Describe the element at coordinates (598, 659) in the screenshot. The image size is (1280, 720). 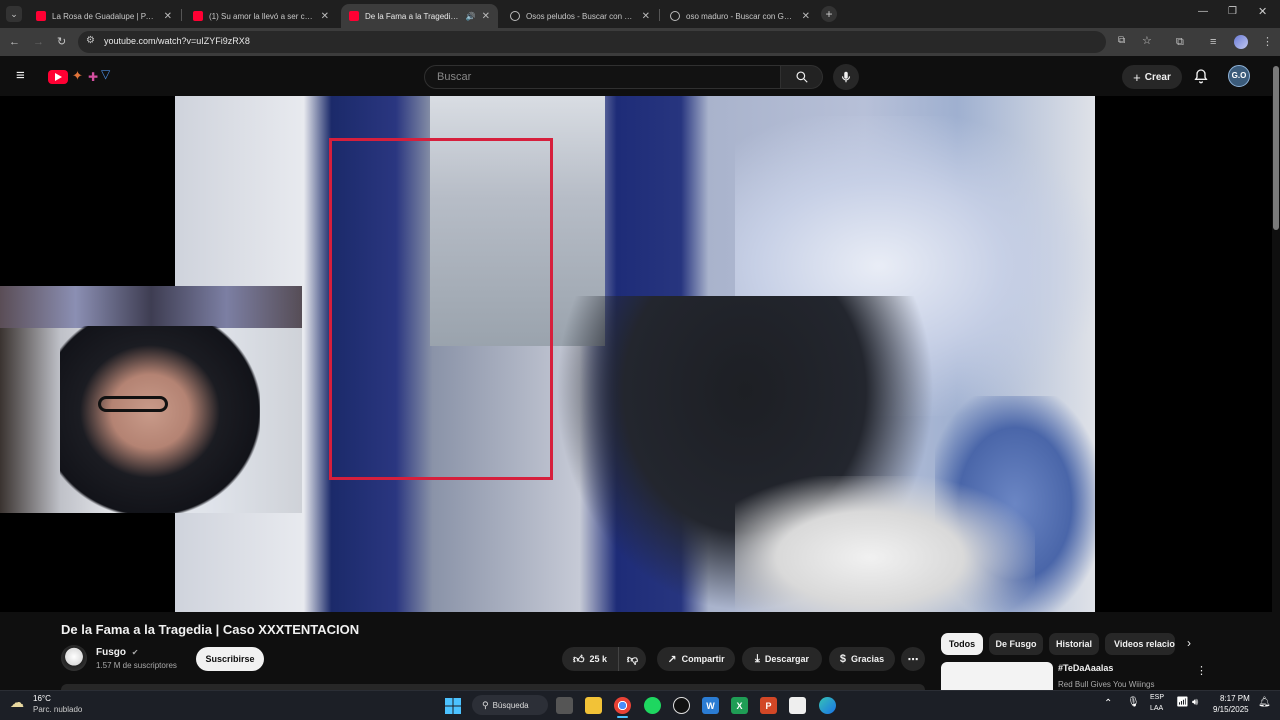
I see `like-count: 25 k` at that location.